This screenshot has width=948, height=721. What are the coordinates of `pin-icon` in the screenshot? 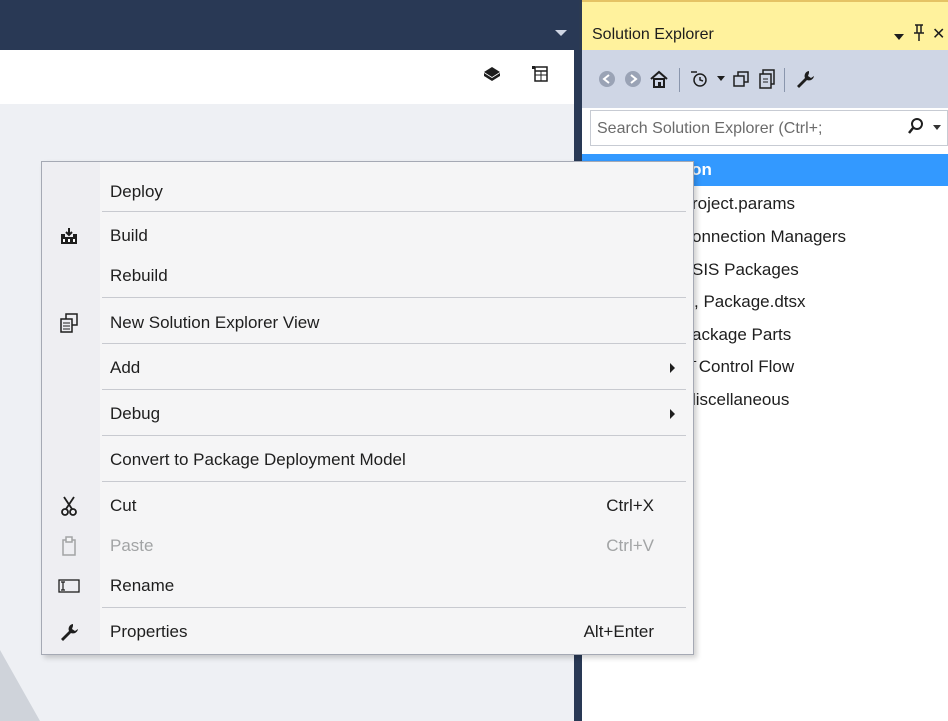 It's located at (919, 35).